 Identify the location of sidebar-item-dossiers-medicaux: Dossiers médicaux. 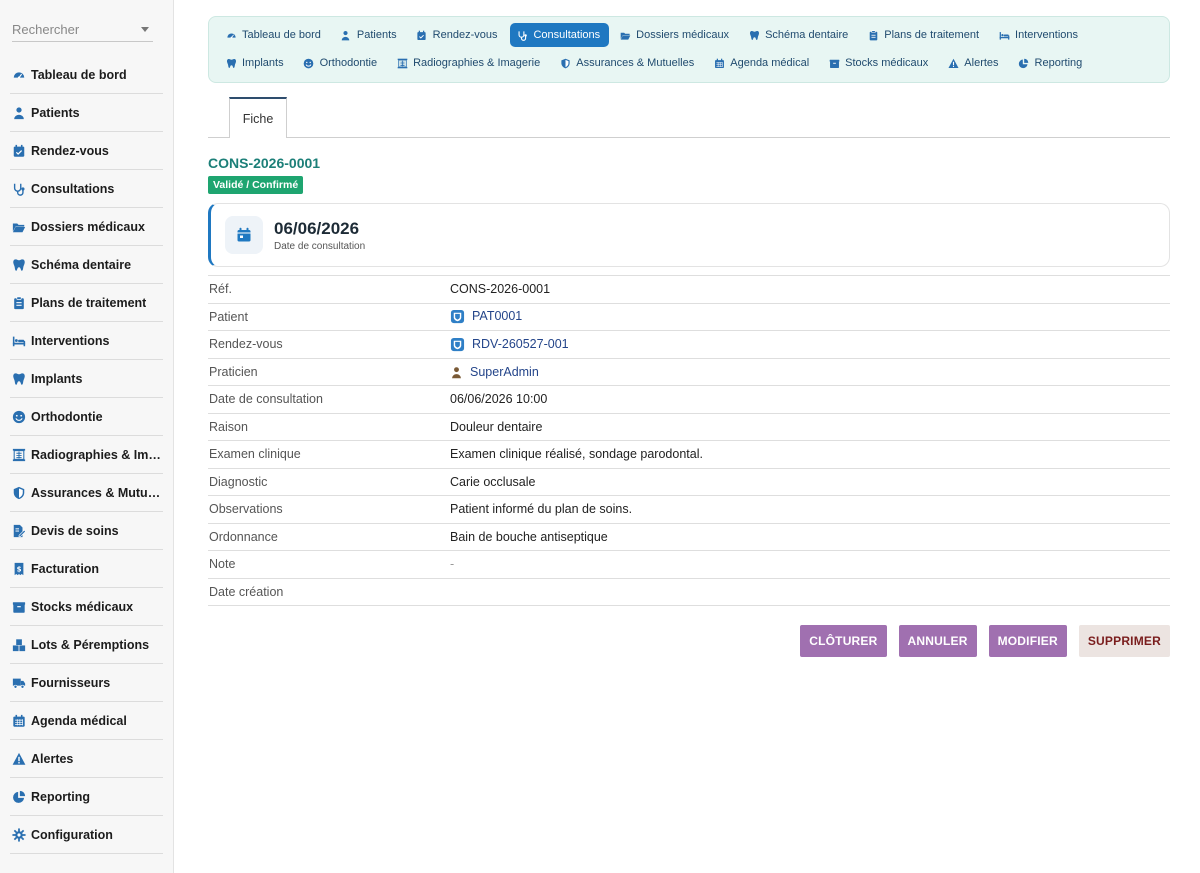
(86, 227).